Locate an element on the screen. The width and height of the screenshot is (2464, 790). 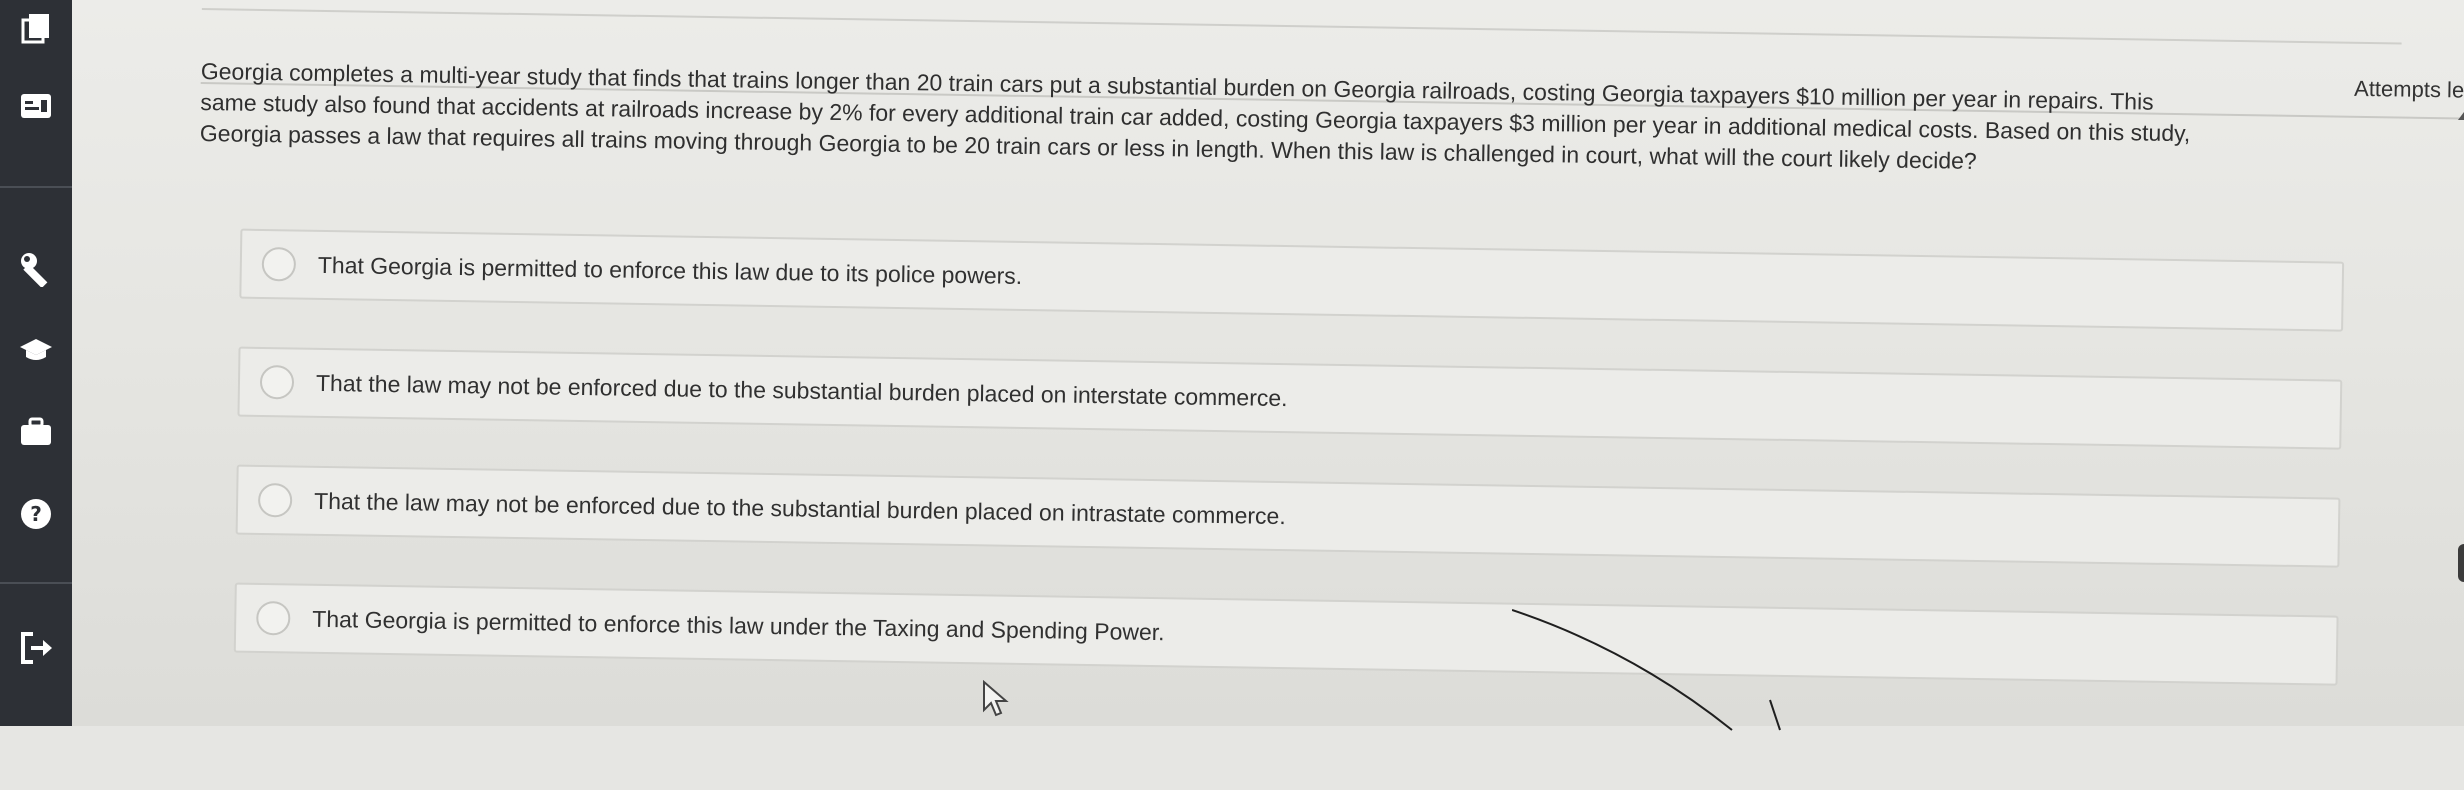
briefcase-icon is located at coordinates (36, 432).